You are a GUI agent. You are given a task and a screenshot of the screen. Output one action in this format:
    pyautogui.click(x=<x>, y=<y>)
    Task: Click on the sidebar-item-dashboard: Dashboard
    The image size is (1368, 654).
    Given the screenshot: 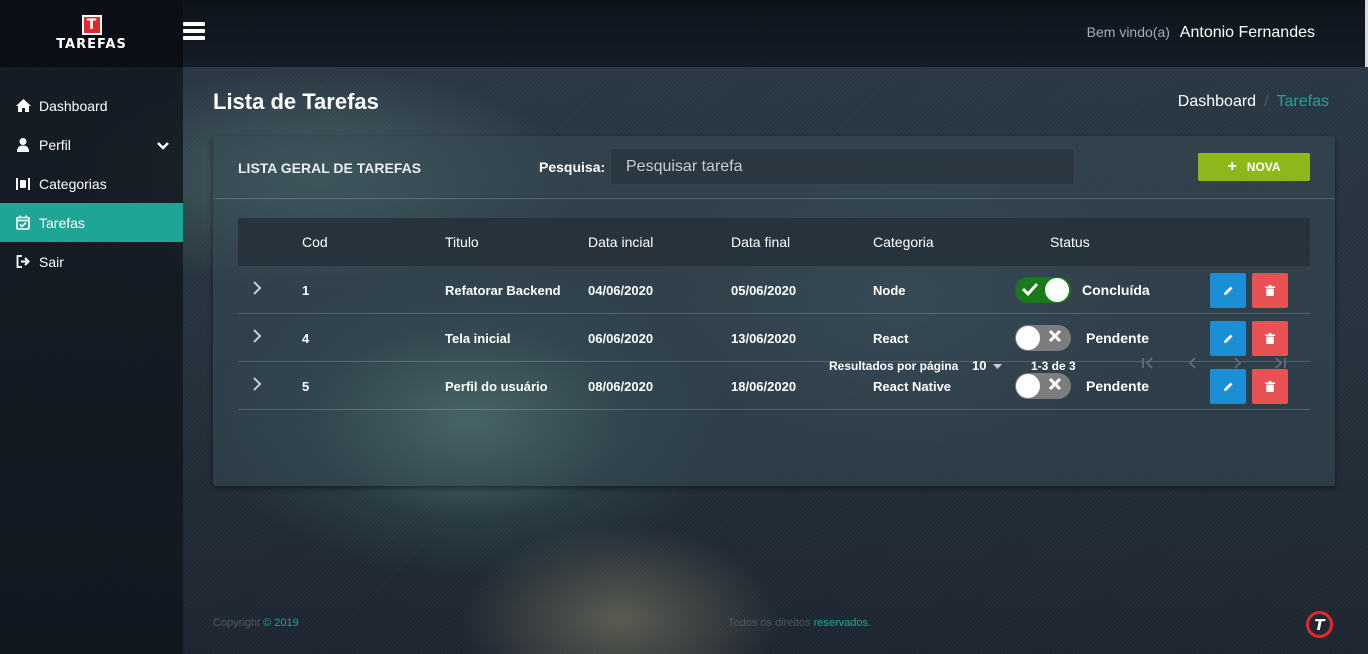 What is the action you would take?
    pyautogui.click(x=91, y=105)
    